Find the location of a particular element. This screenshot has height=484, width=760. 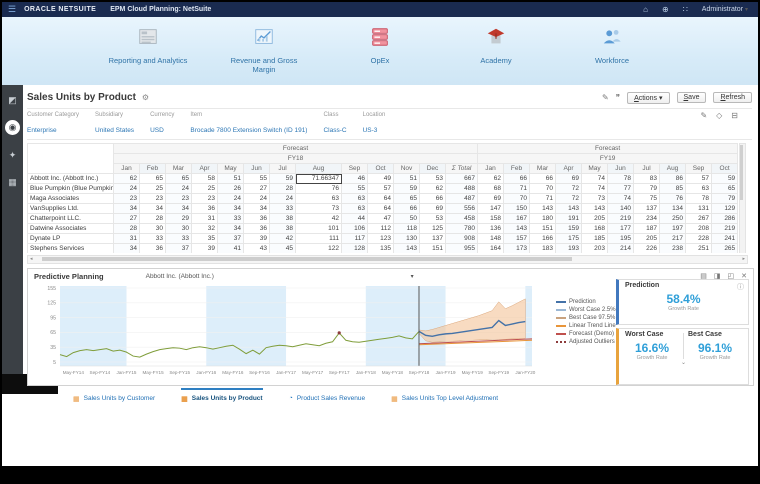

grid-cell: 55 is located at coordinates (256, 178).